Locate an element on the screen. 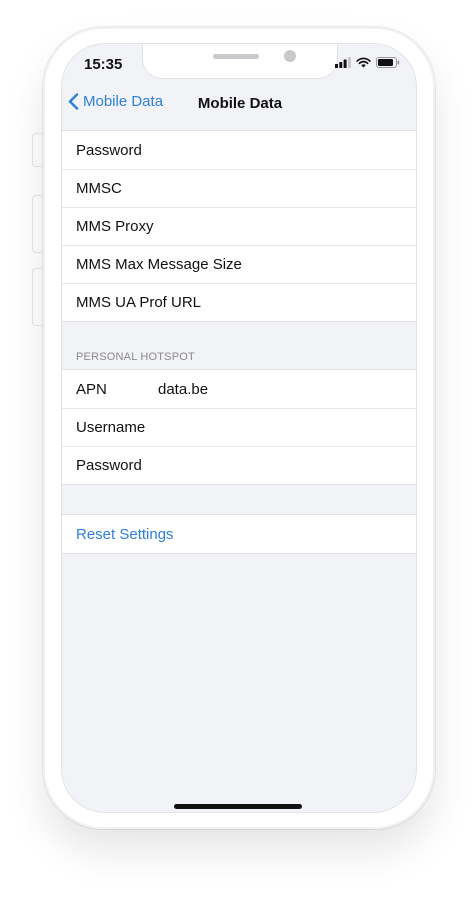 This screenshot has width=474, height=899. personal-hotspot-header: PERSONAL HOTSPOT is located at coordinates (135, 357).